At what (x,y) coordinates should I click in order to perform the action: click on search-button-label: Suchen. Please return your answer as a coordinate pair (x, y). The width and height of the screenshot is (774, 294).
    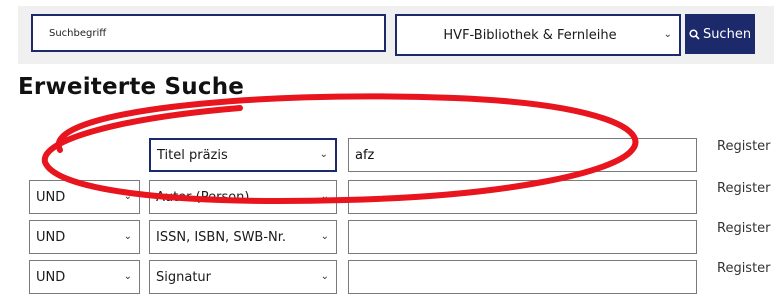
    Looking at the image, I should click on (727, 34).